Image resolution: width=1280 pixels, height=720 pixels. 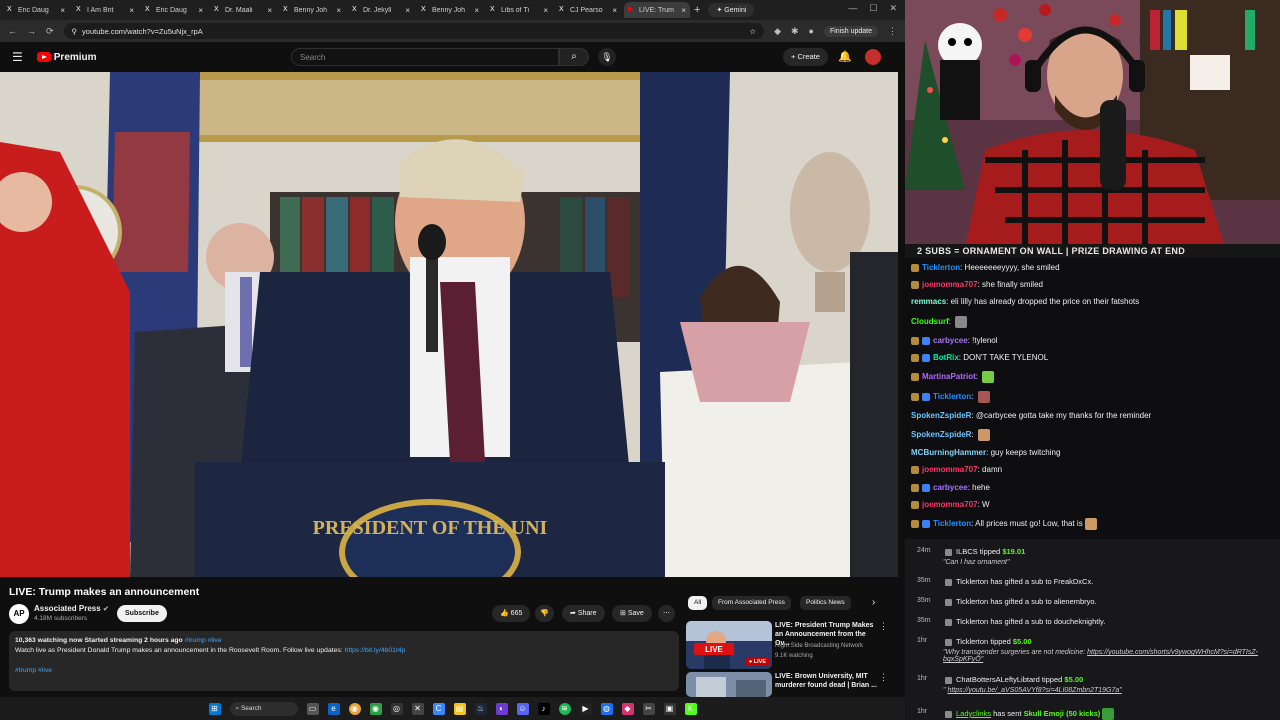 I want to click on browser-tab: X Dr. Jekyll ×, so click(x=381, y=10).